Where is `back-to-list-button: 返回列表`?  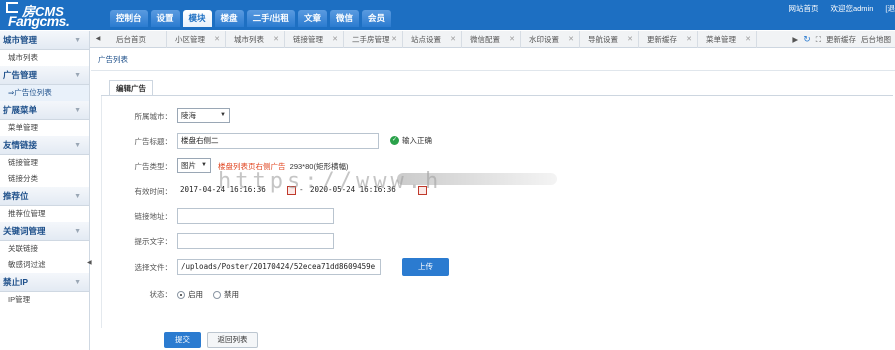
back-to-list-button: 返回列表 is located at coordinates (232, 340).